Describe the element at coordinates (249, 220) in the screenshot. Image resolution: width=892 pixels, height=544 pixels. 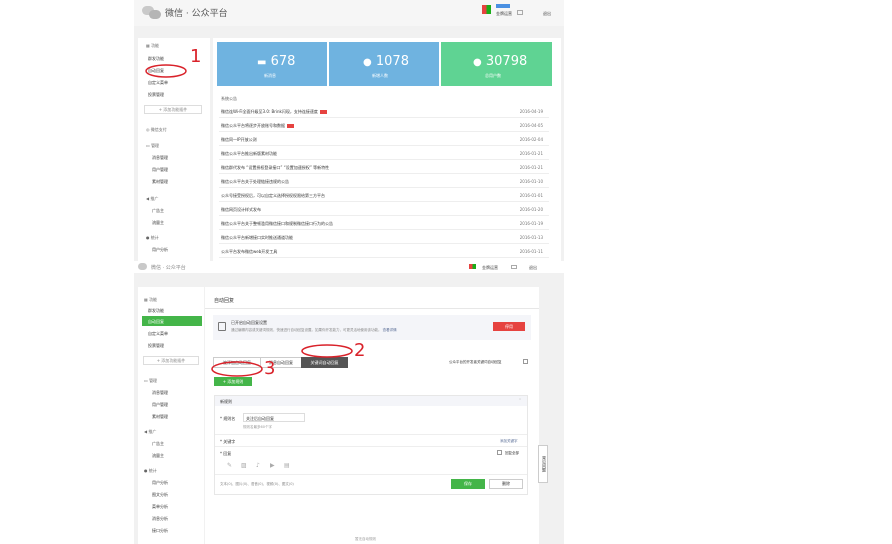
I see `annotation-layer` at that location.